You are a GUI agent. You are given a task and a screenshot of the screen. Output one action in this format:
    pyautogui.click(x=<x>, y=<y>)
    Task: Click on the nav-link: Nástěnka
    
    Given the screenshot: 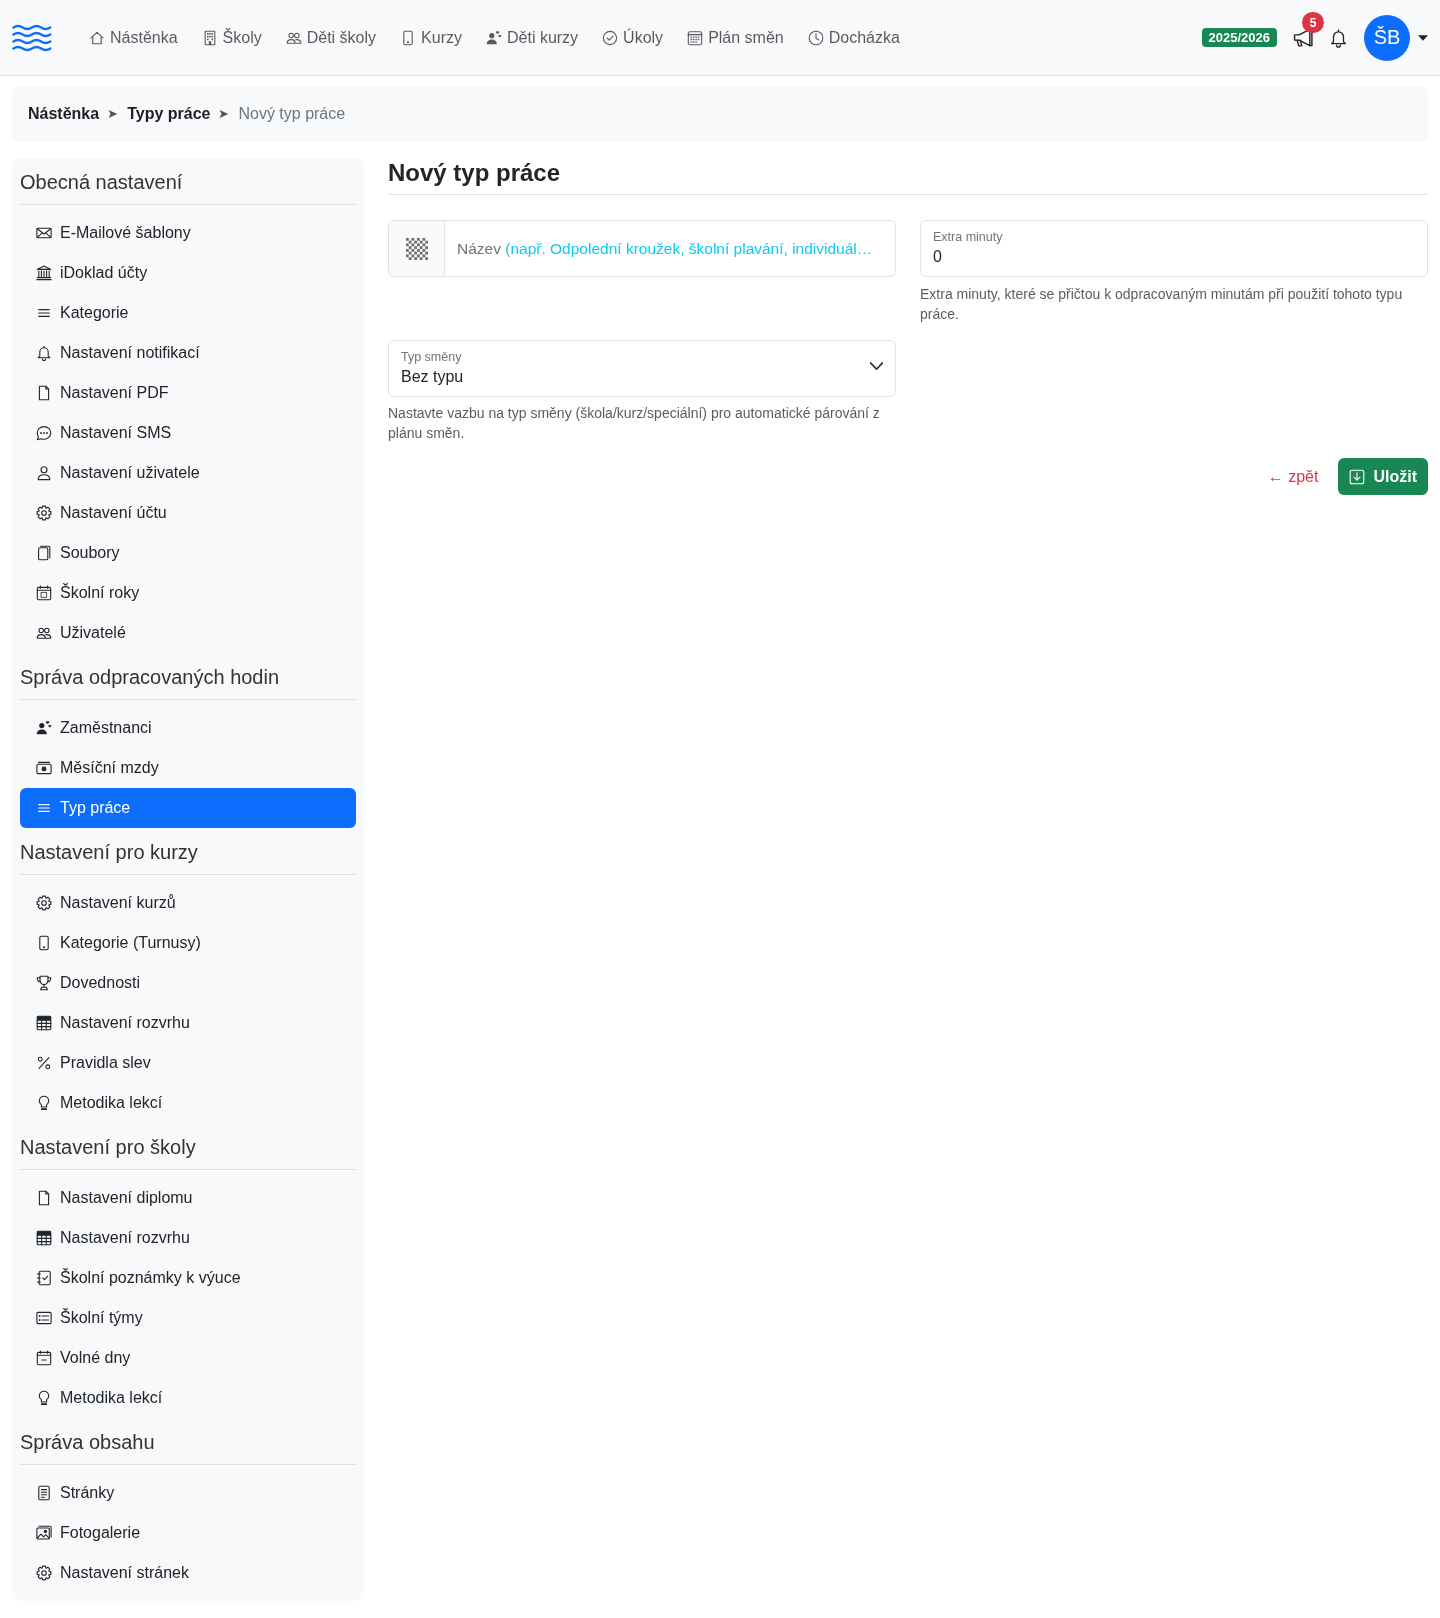 What is the action you would take?
    pyautogui.click(x=133, y=37)
    